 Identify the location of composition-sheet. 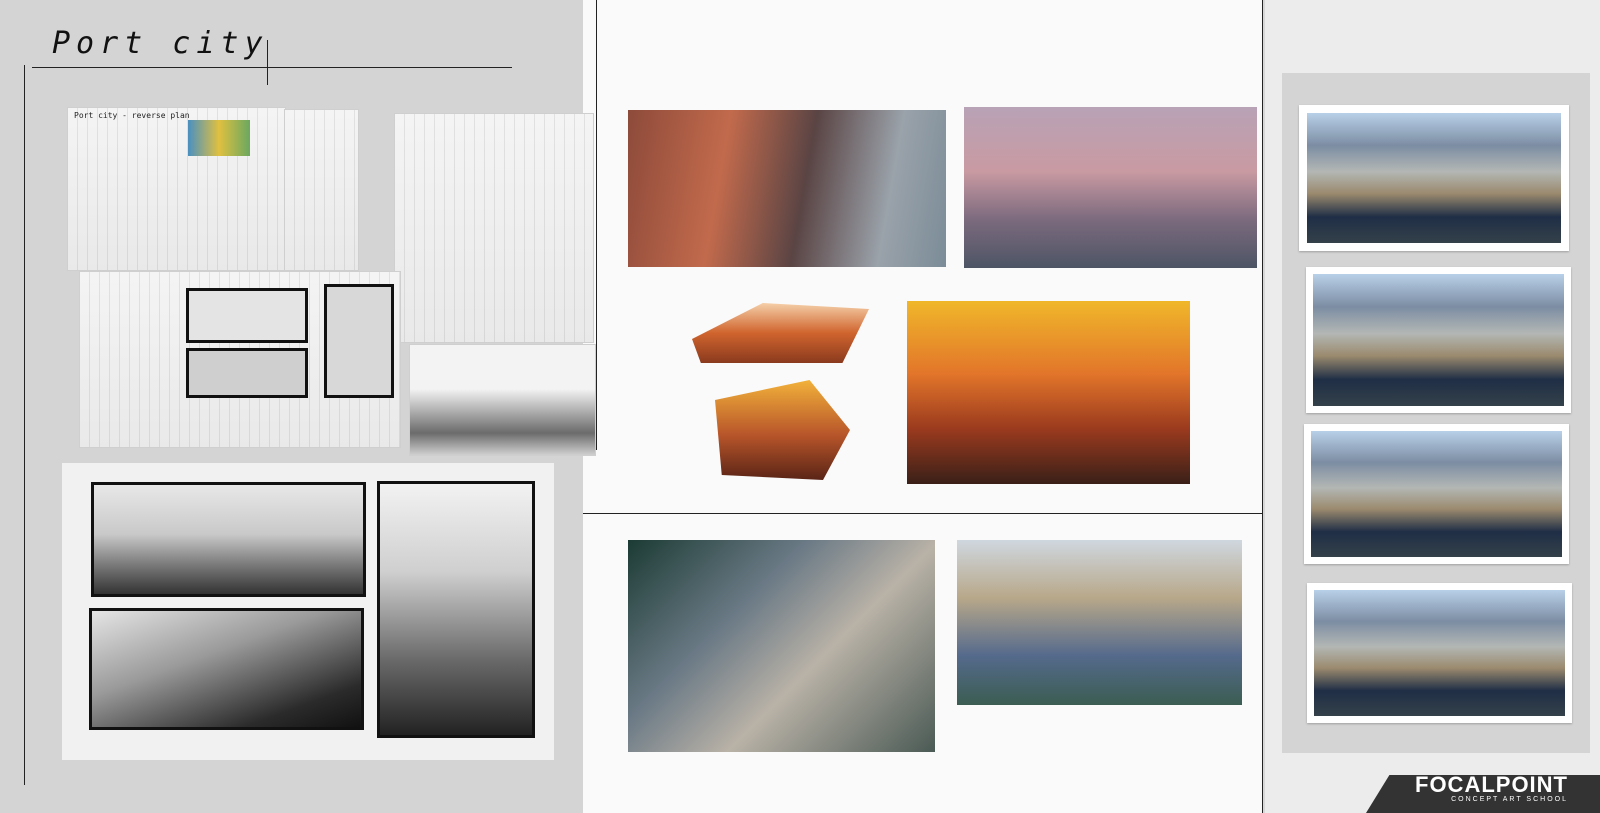
(240, 359).